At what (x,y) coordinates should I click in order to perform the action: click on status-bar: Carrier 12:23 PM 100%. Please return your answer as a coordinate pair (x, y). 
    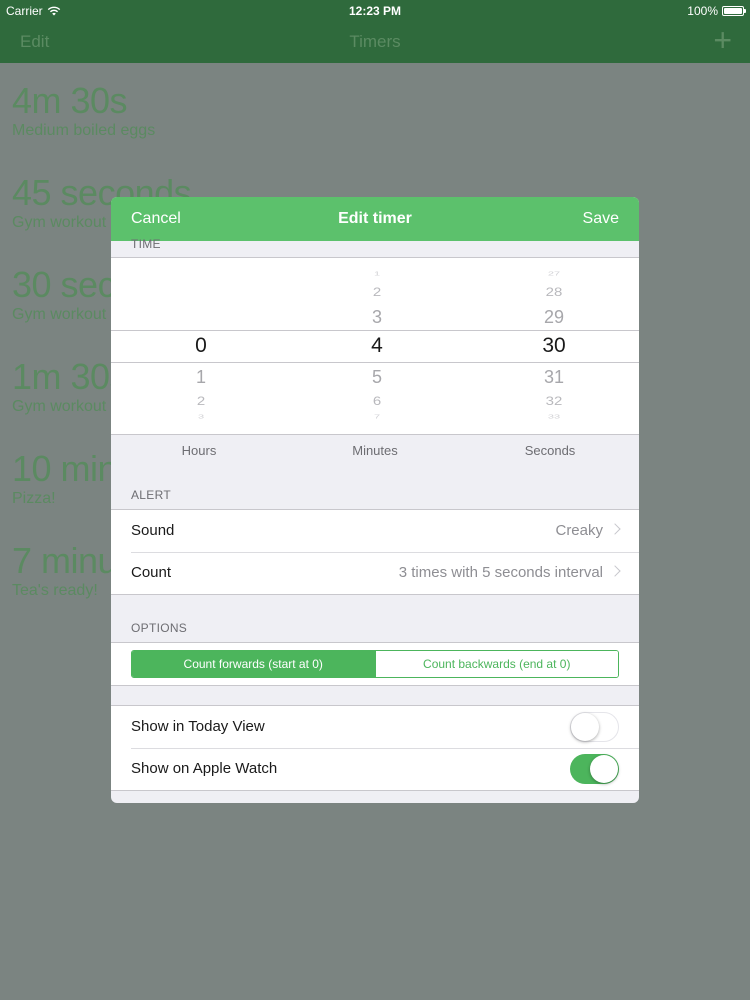
    Looking at the image, I should click on (375, 11).